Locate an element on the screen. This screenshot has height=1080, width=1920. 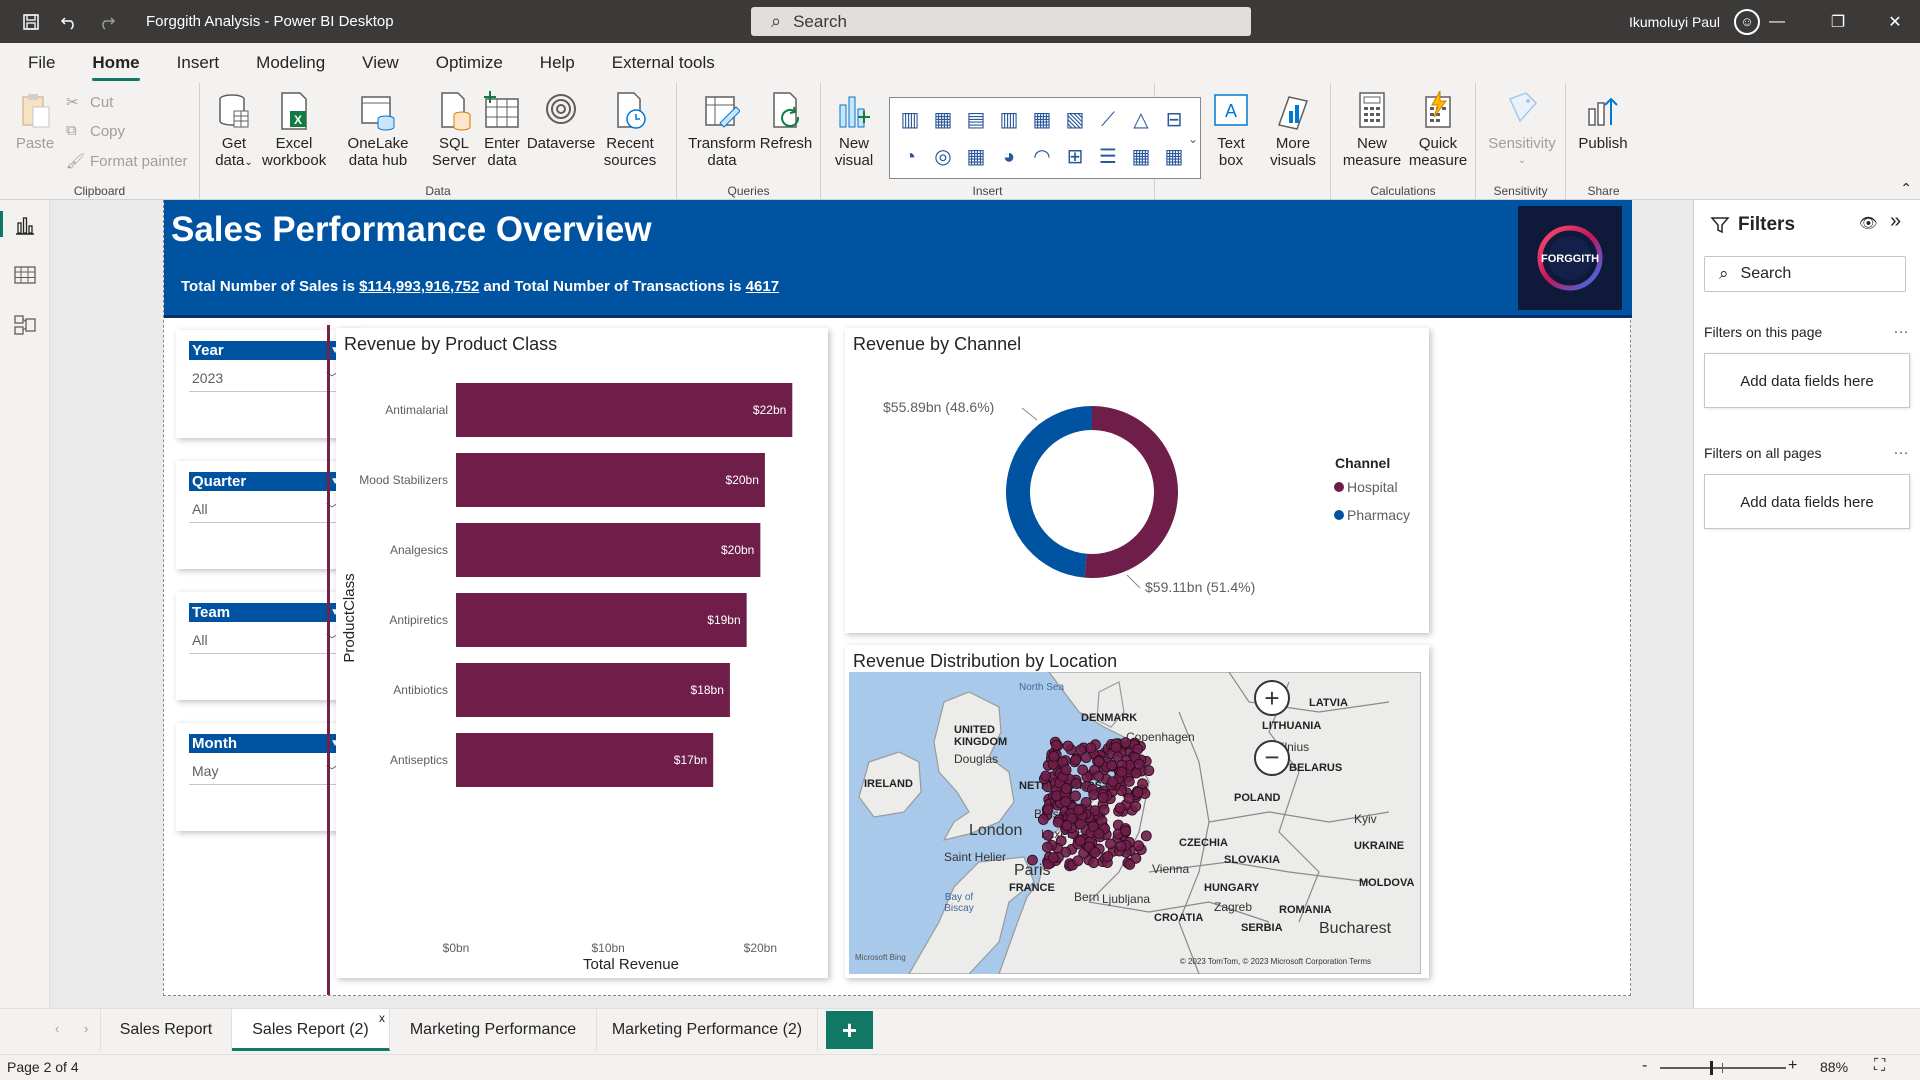
matrix-icon: ▦ is located at coordinates (1174, 157).